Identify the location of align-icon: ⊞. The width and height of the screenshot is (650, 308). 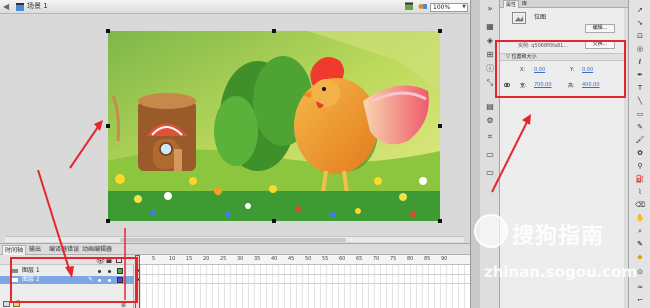
(490, 55).